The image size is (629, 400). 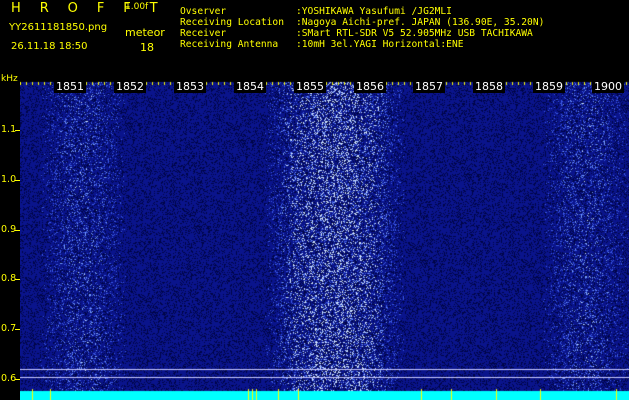 What do you see at coordinates (70, 86) in the screenshot?
I see `time-label-1851: 1851` at bounding box center [70, 86].